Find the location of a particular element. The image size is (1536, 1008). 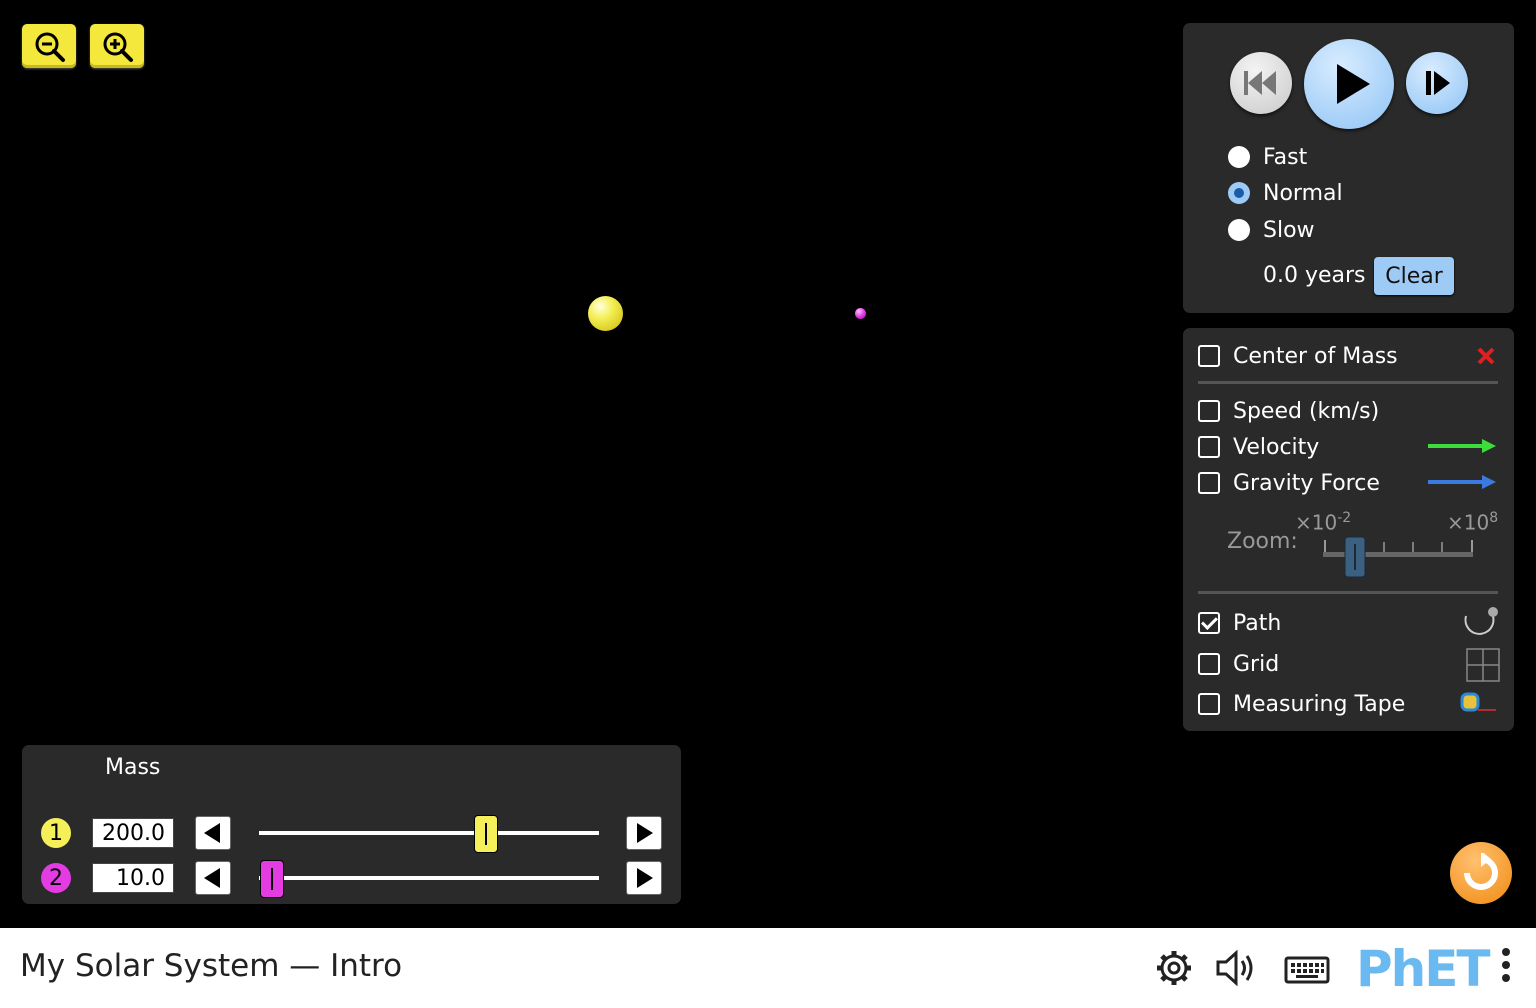

step-forward-button is located at coordinates (1437, 83).